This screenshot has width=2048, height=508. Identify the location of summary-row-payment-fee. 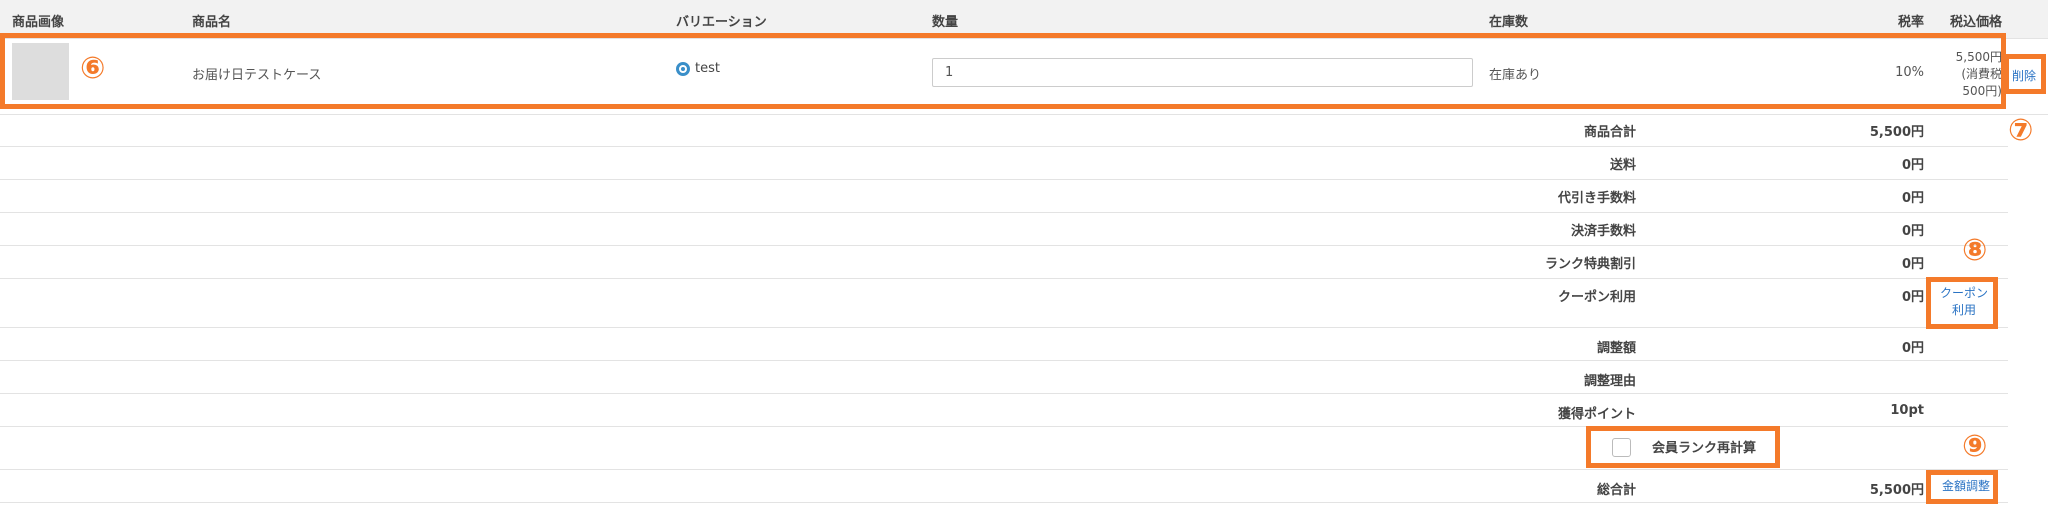
(1004, 229).